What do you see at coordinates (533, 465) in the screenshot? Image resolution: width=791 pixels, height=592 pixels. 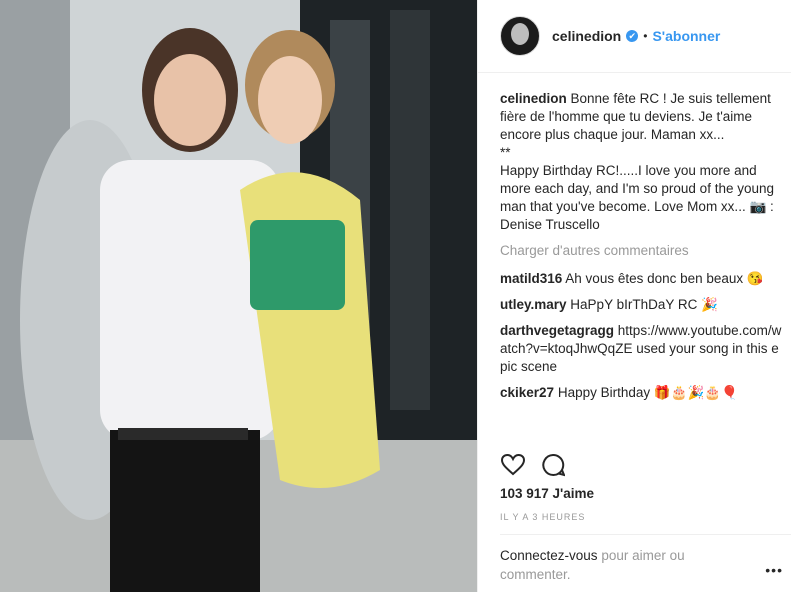 I see `post-actions` at bounding box center [533, 465].